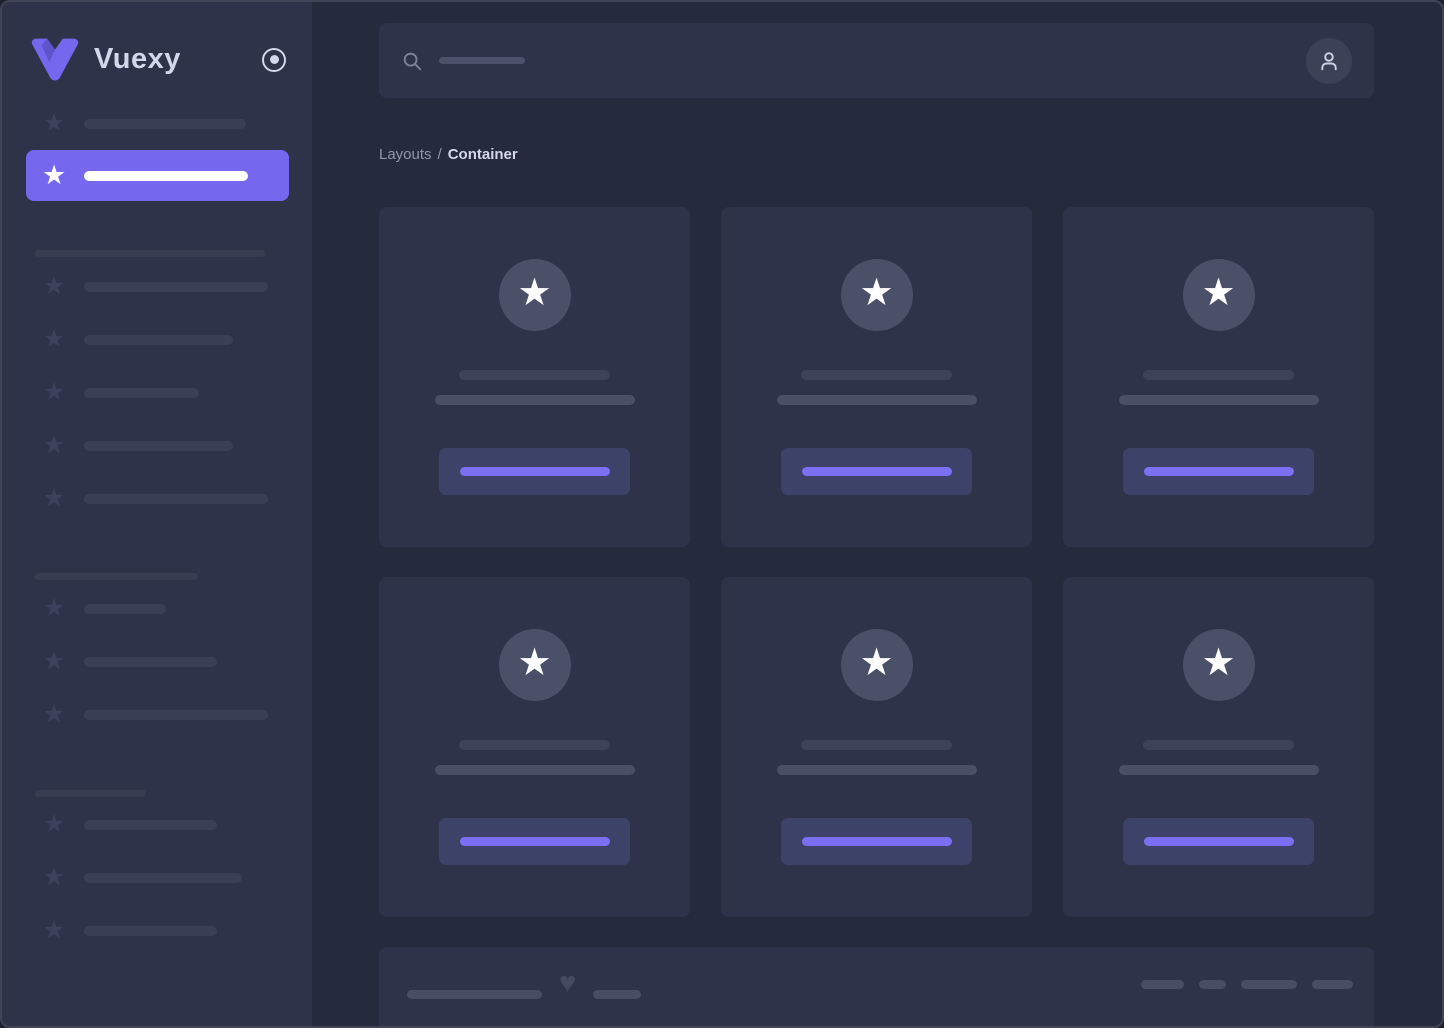 The height and width of the screenshot is (1028, 1444). I want to click on footer: ♥, so click(876, 986).